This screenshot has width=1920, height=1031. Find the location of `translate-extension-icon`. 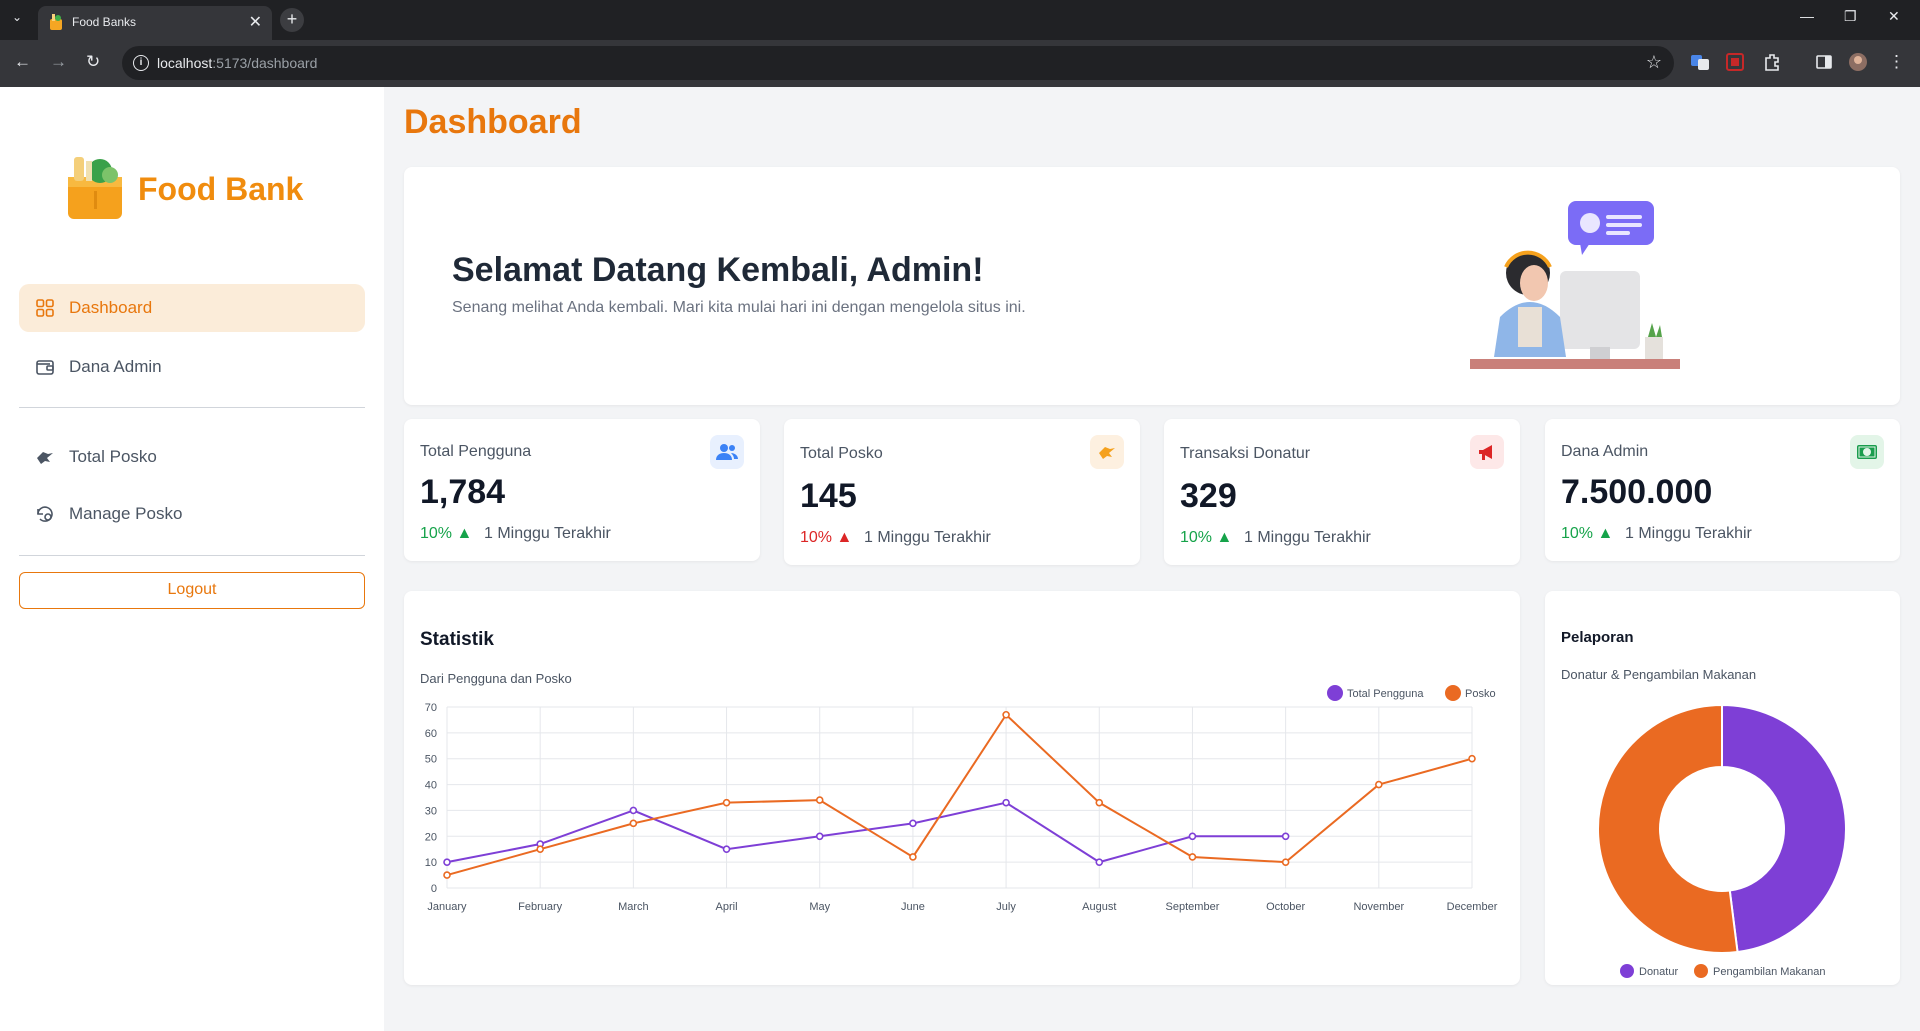

translate-extension-icon is located at coordinates (1700, 62).